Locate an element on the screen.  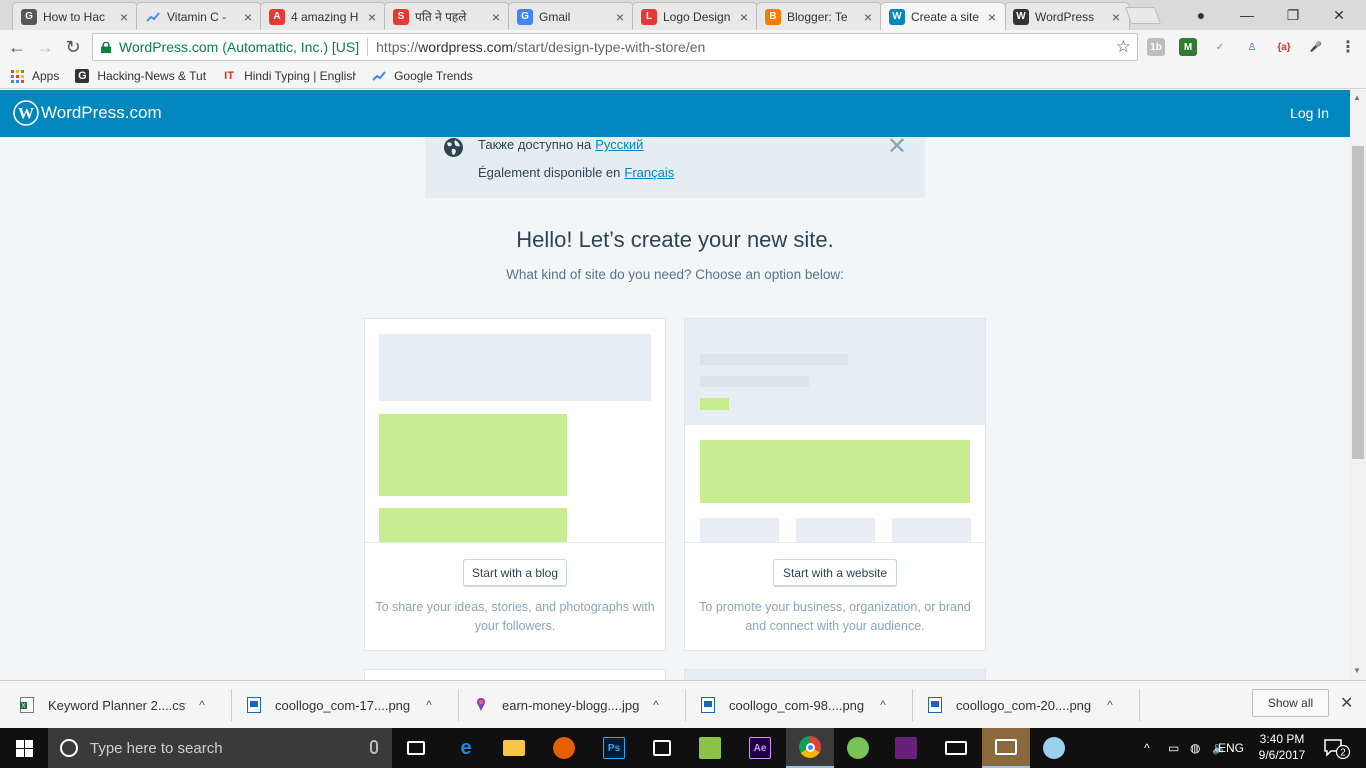
download-item: earn-money-blogg....jpg ^ is located at coordinates (569, 705).